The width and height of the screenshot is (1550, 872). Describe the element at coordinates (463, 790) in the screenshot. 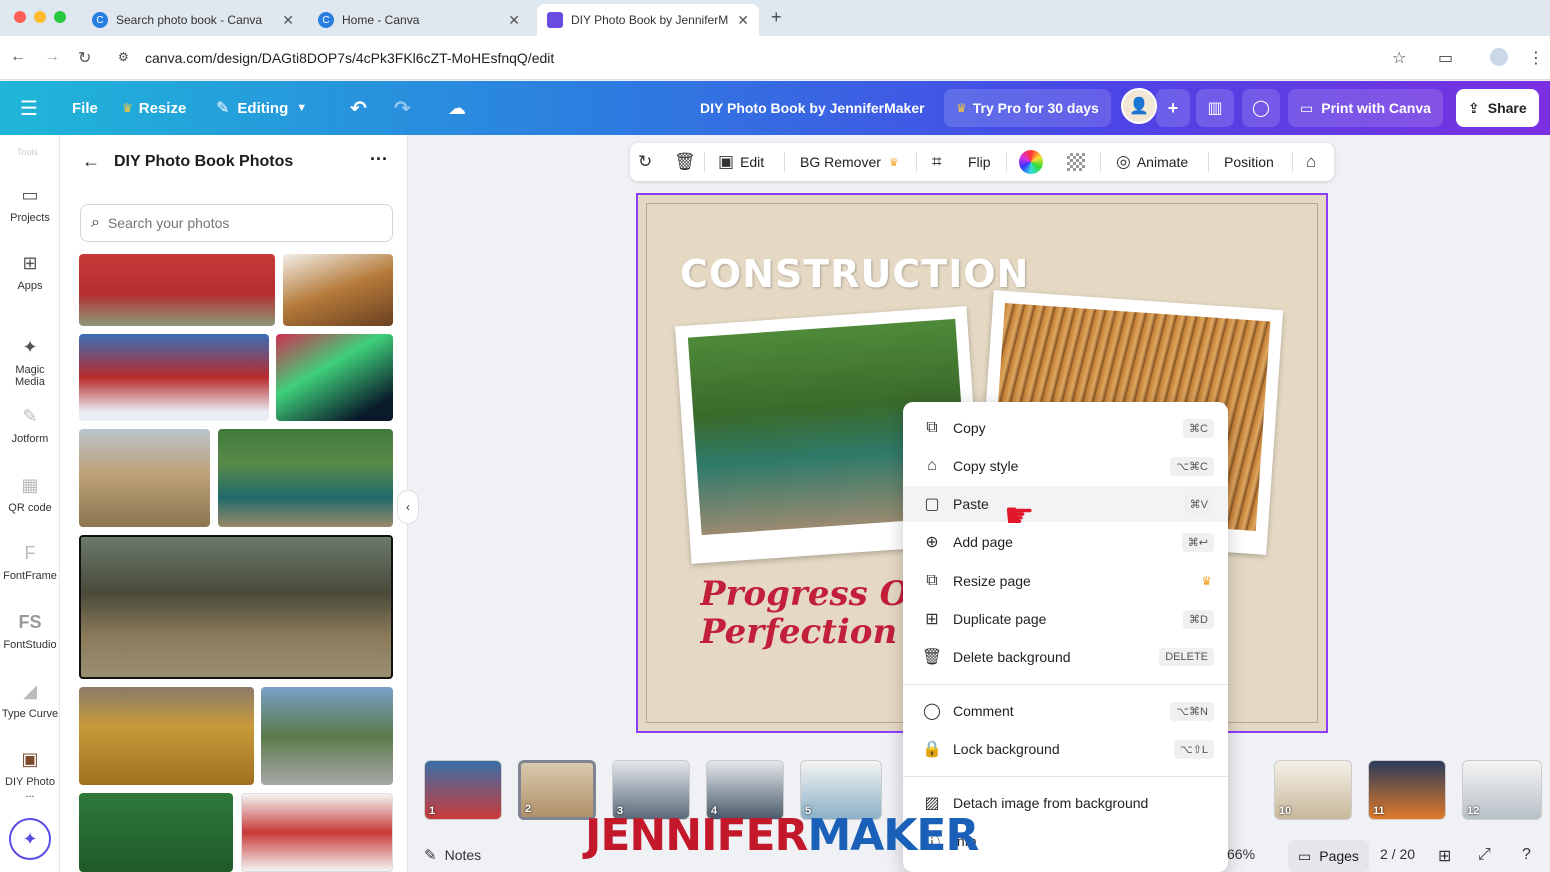

I see `page-thumbnail: 1` at that location.